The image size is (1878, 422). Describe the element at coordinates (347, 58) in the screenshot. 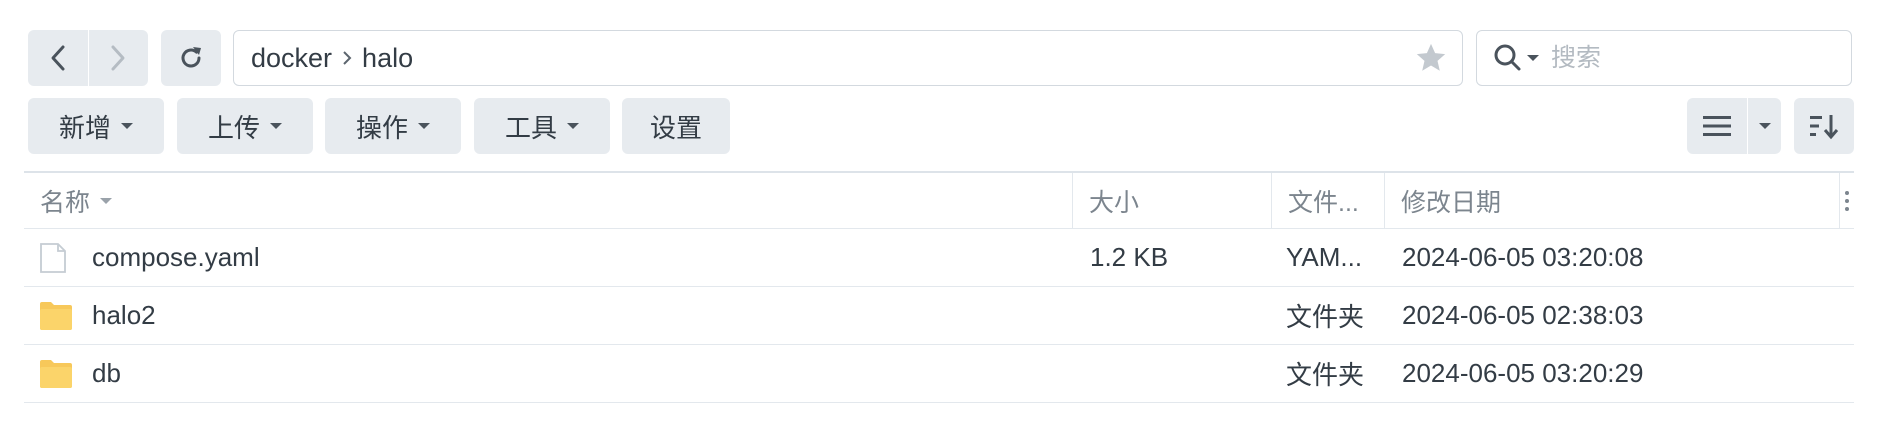

I see `breadcrumb-separator-icon` at that location.